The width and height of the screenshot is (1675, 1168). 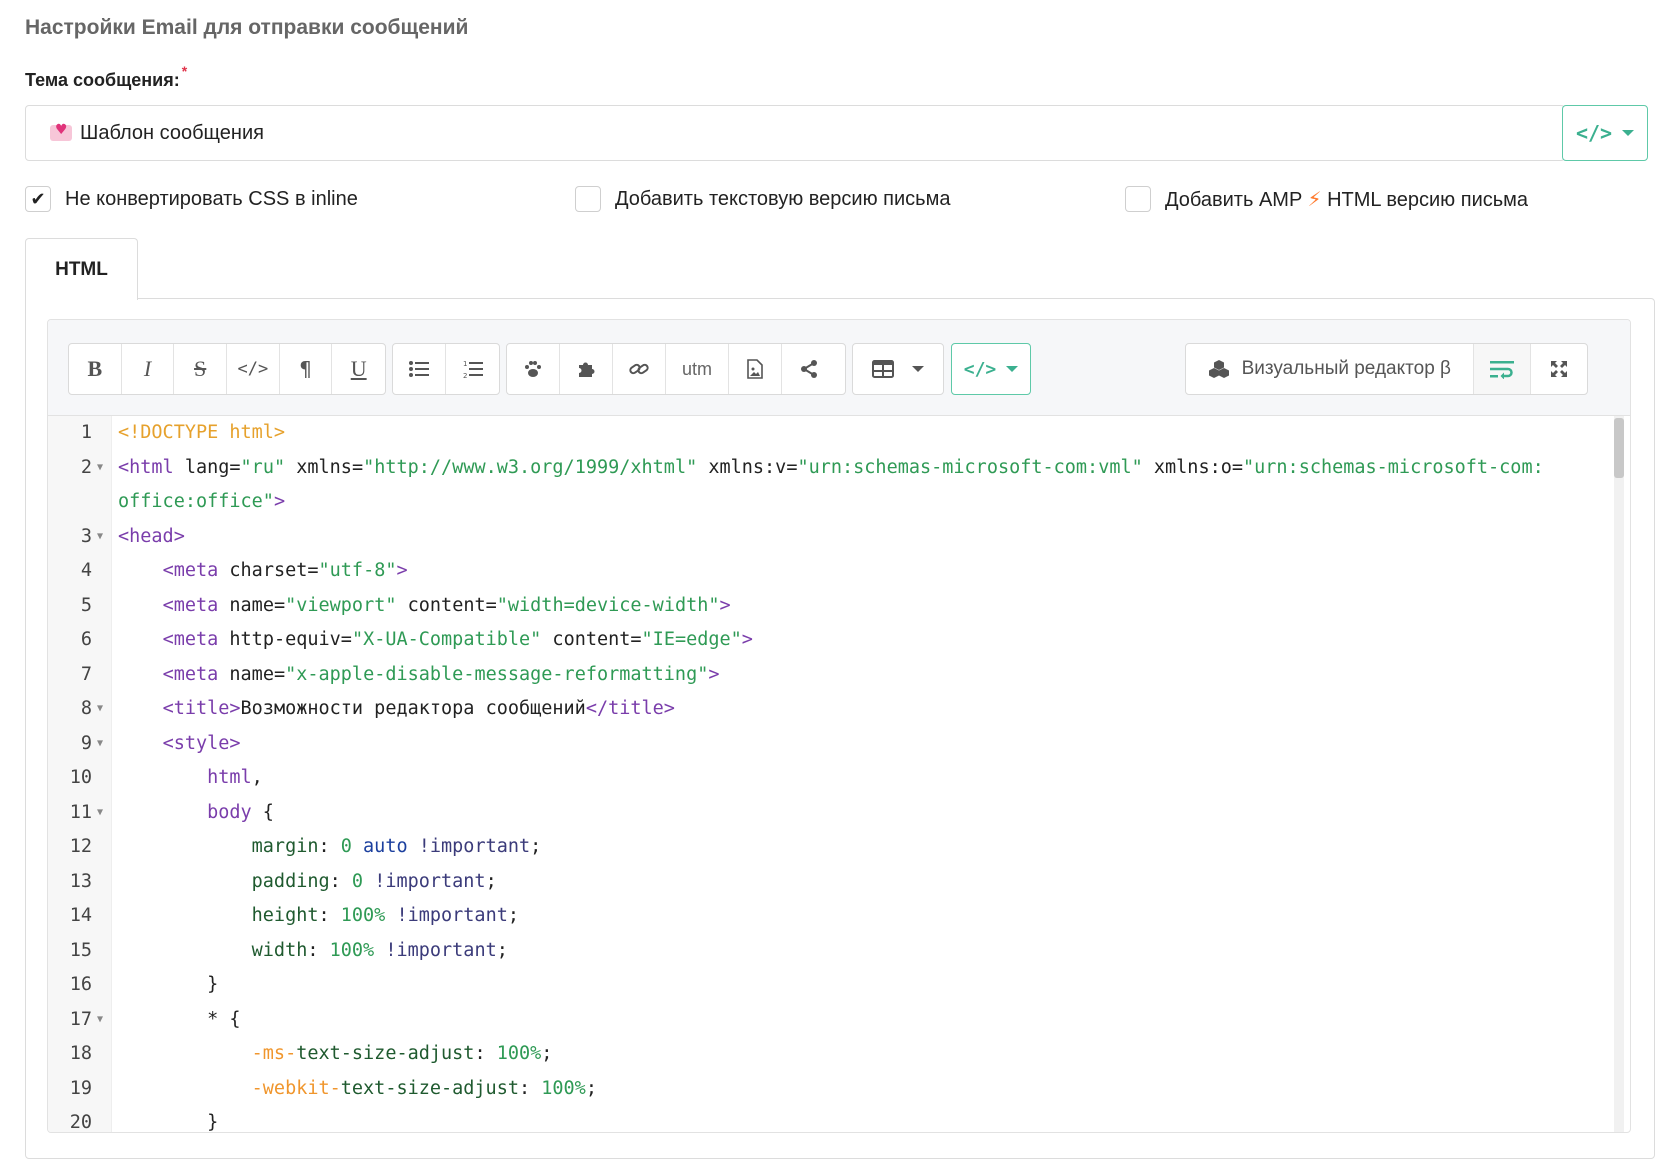 What do you see at coordinates (86, 432) in the screenshot?
I see `line-number: 1` at bounding box center [86, 432].